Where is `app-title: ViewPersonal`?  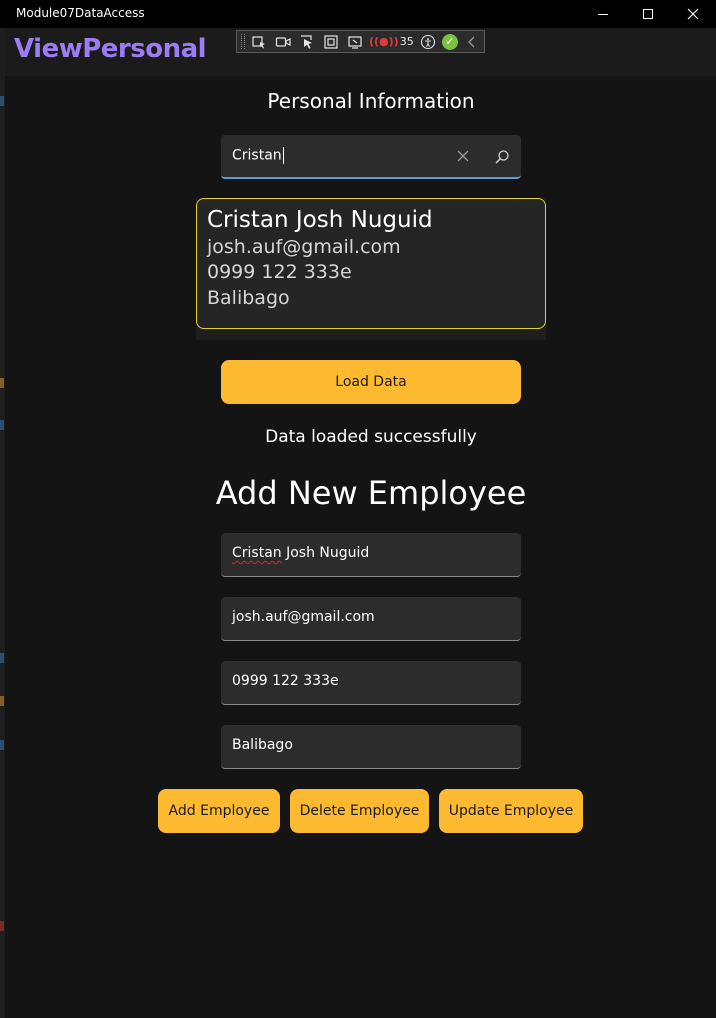
app-title: ViewPersonal is located at coordinates (110, 49).